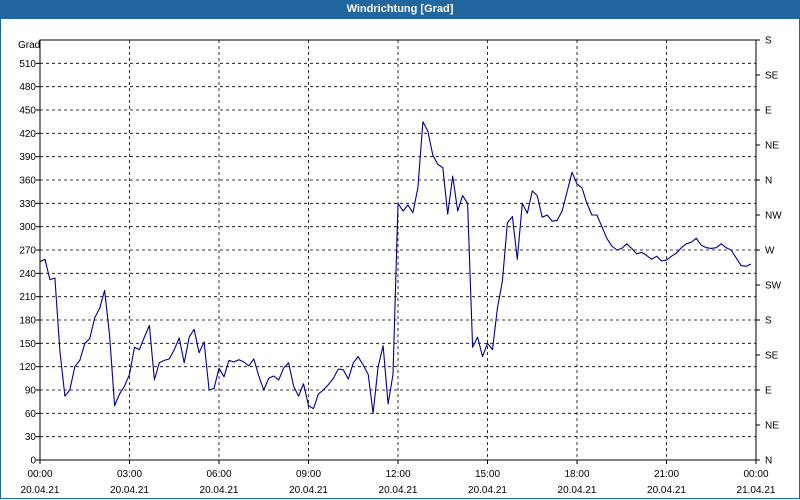 This screenshot has width=800, height=500. What do you see at coordinates (218, 474) in the screenshot?
I see `x-tick-time-label: 06:00` at bounding box center [218, 474].